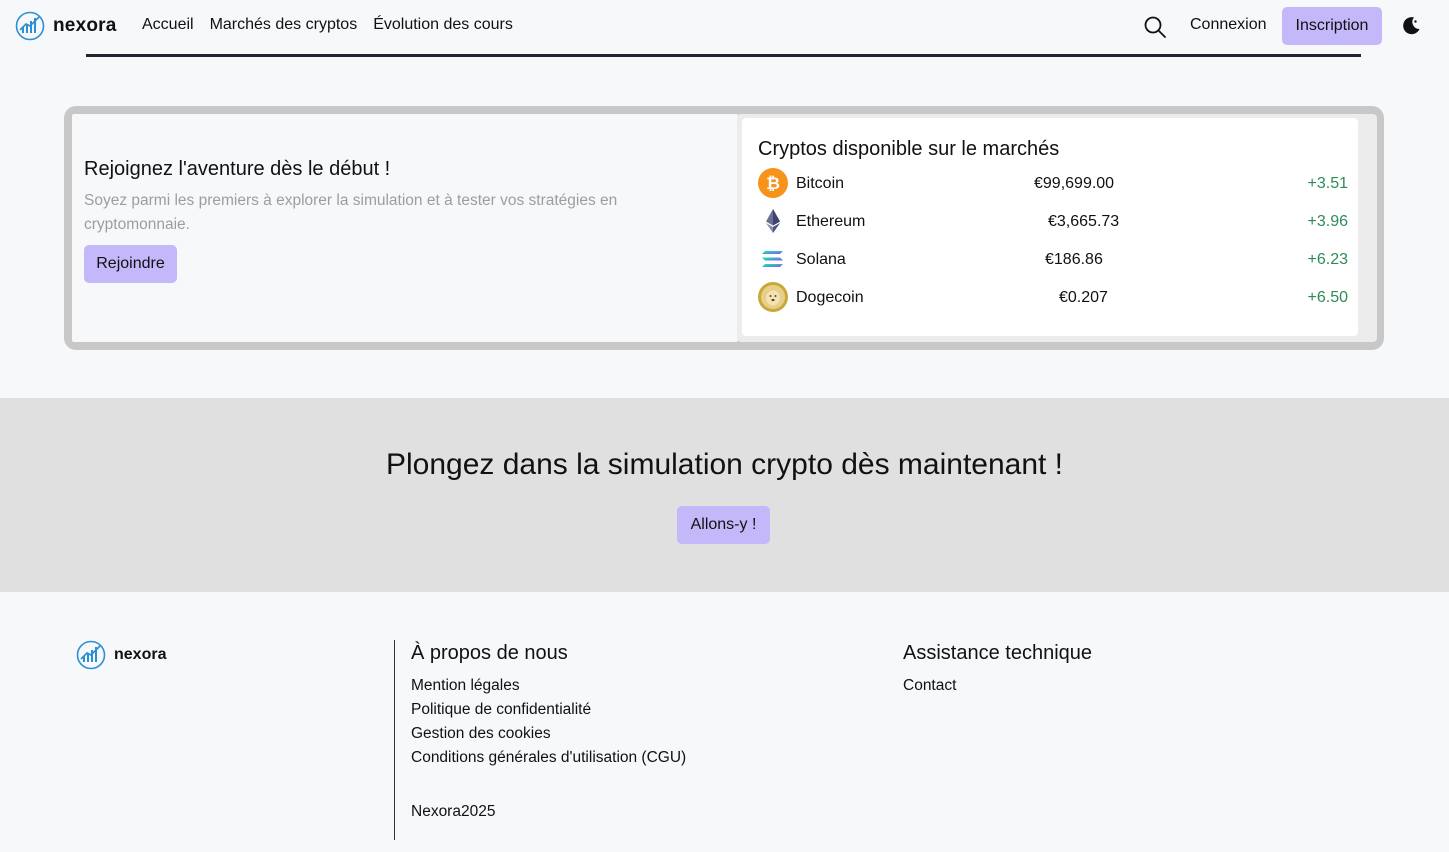  What do you see at coordinates (1053, 298) in the screenshot?
I see `crypto-row-dogecoin: Dogecoin €0.207 +6.50` at bounding box center [1053, 298].